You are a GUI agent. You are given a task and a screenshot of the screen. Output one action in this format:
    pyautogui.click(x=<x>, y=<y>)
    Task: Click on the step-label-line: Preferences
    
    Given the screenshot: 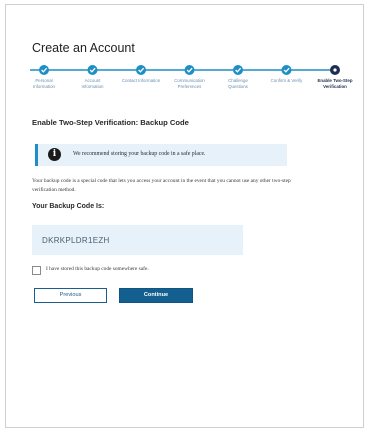 What is the action you would take?
    pyautogui.click(x=189, y=86)
    